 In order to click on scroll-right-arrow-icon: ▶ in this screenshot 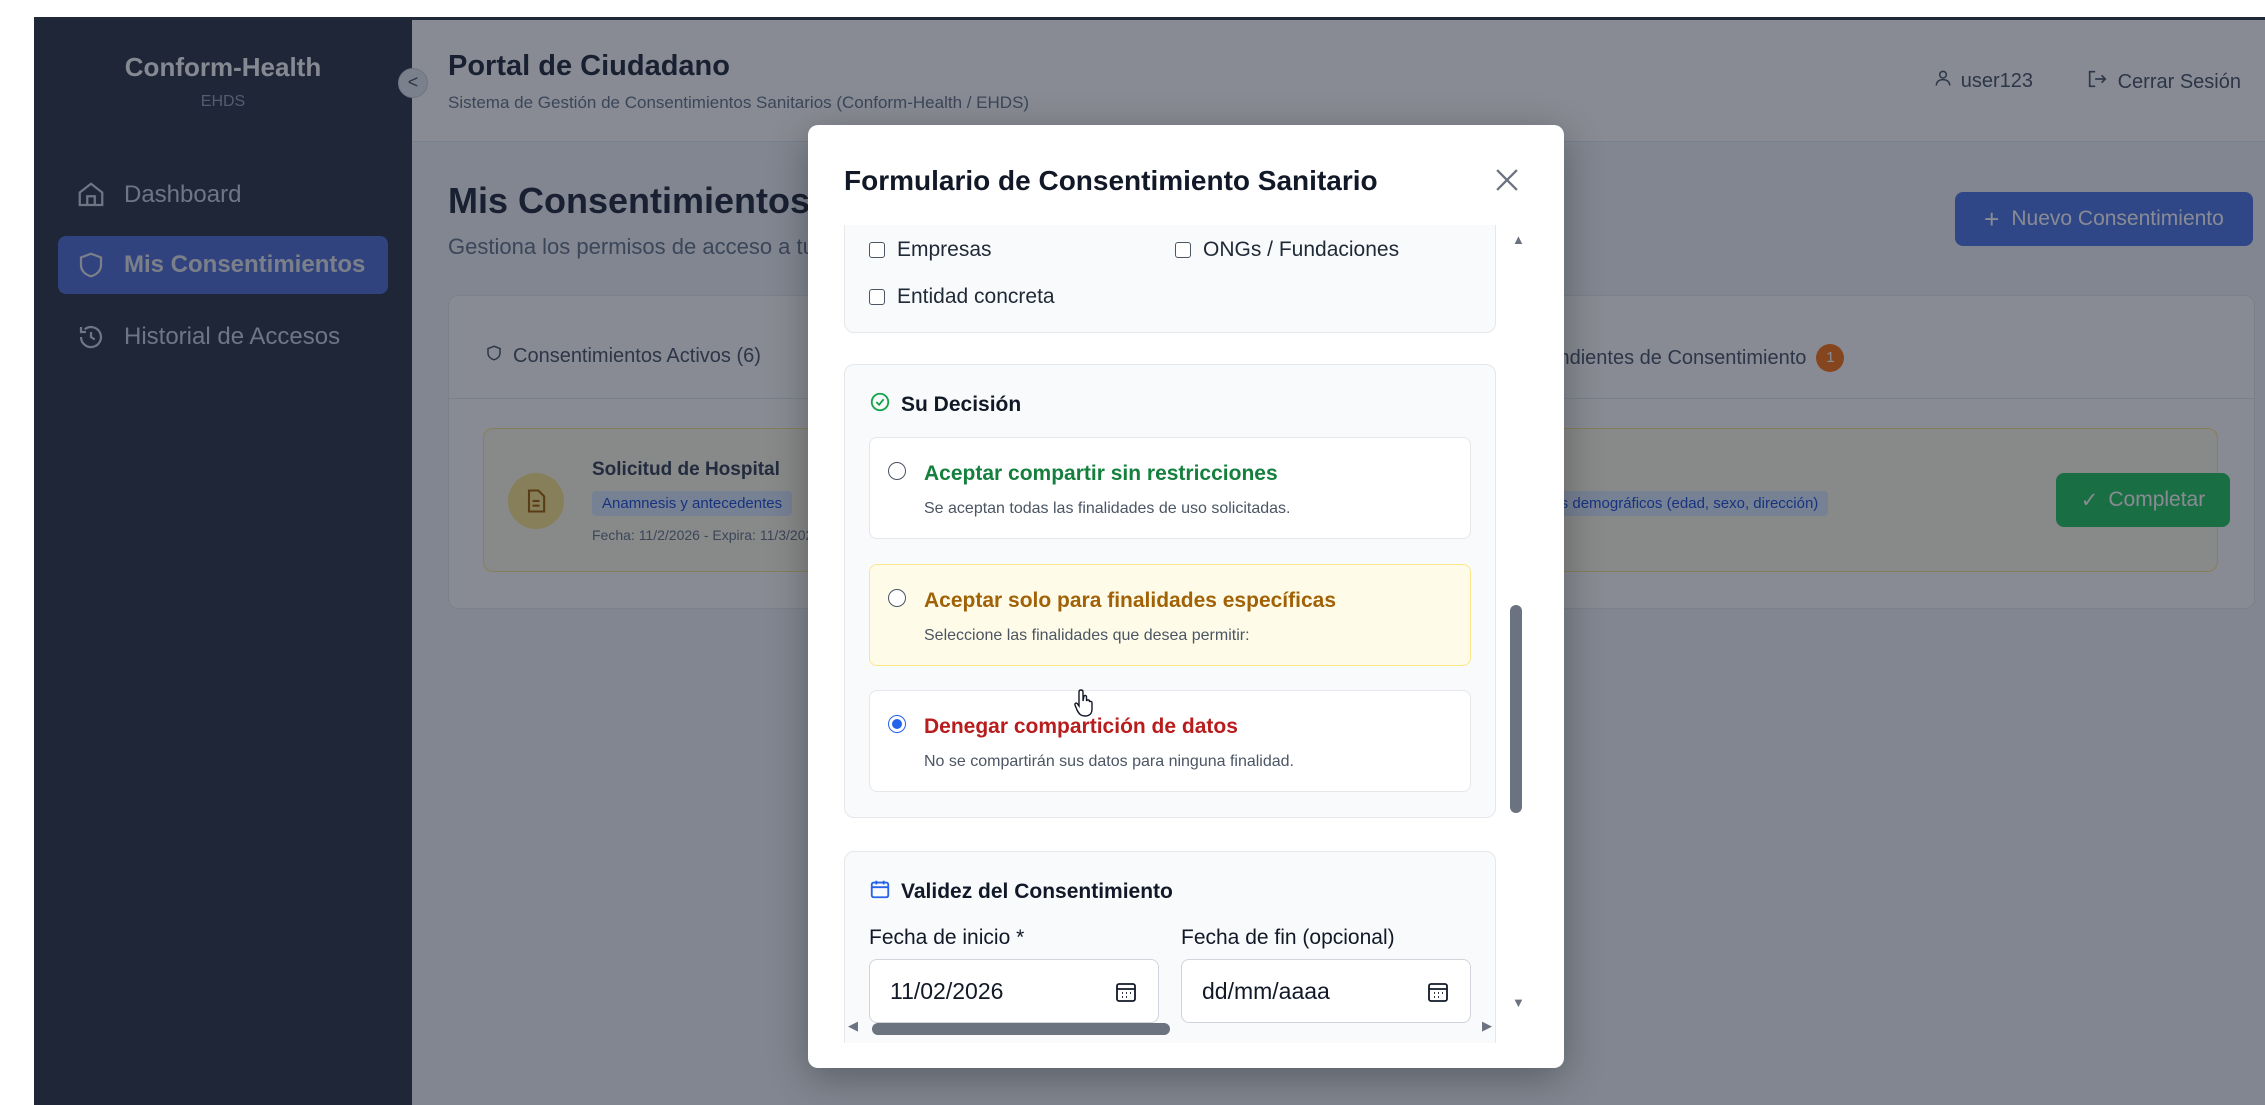, I will do `click(1487, 1026)`.